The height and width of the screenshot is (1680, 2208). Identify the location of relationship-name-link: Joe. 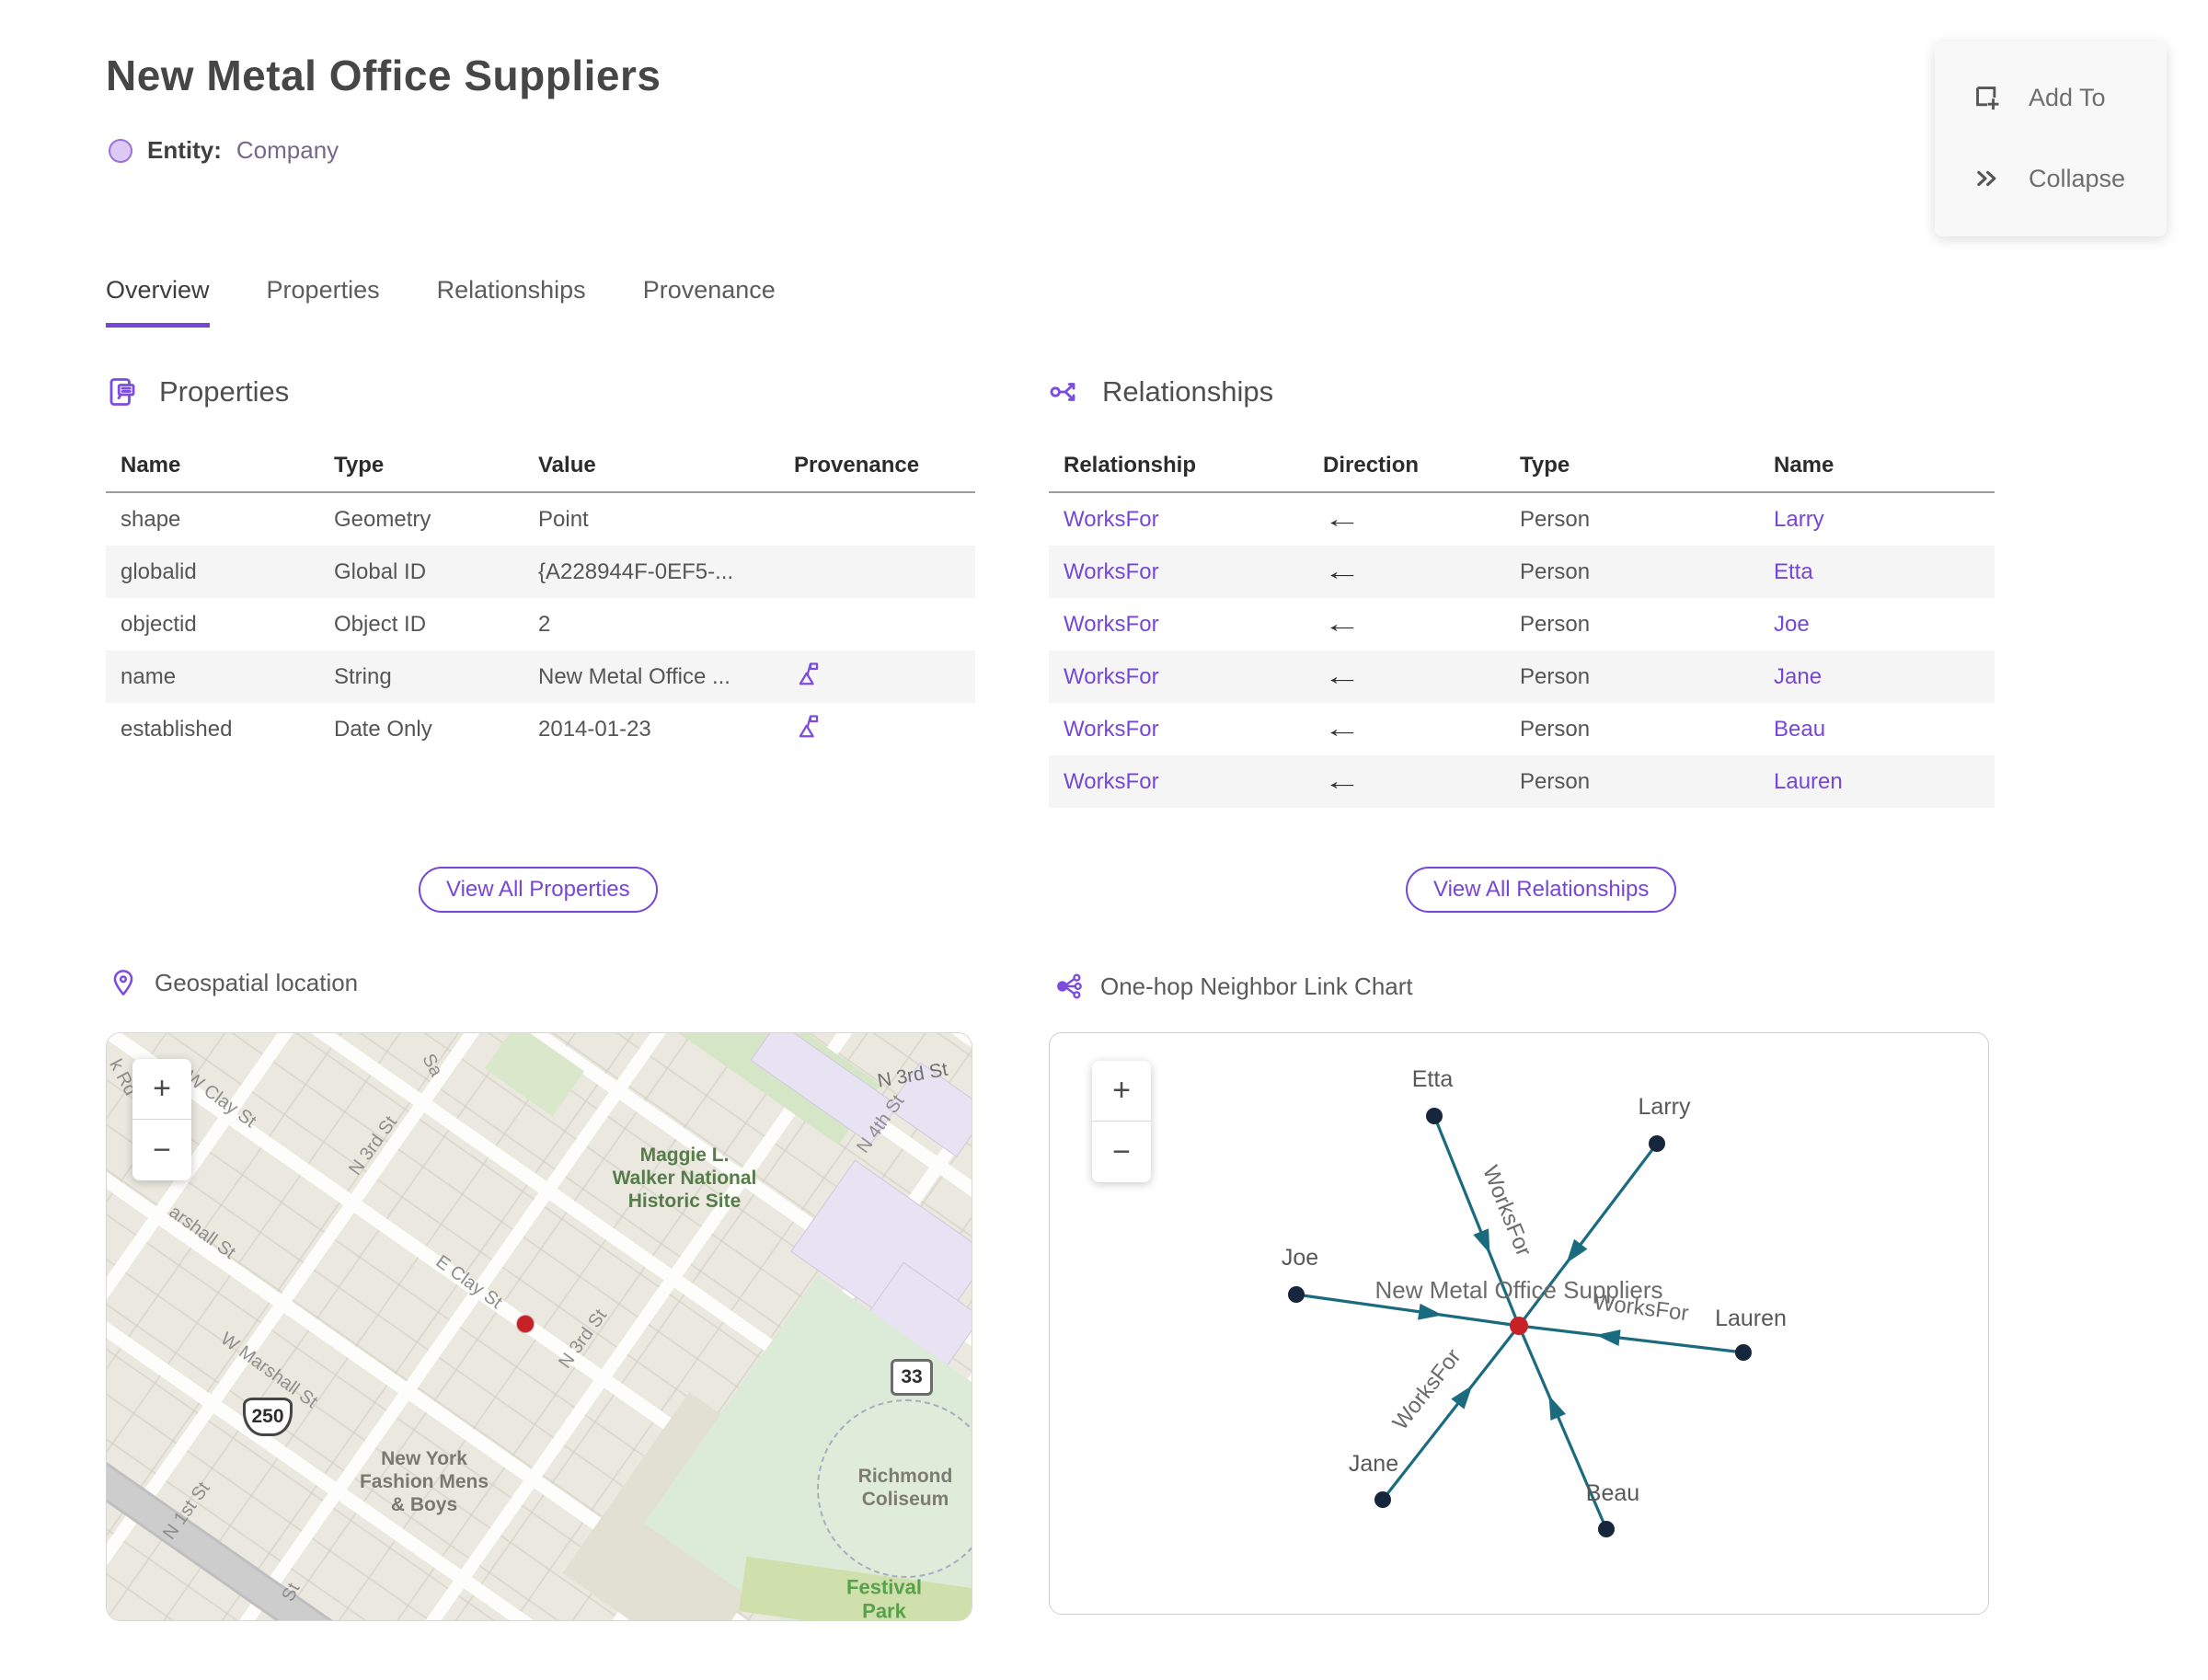
(1877, 625).